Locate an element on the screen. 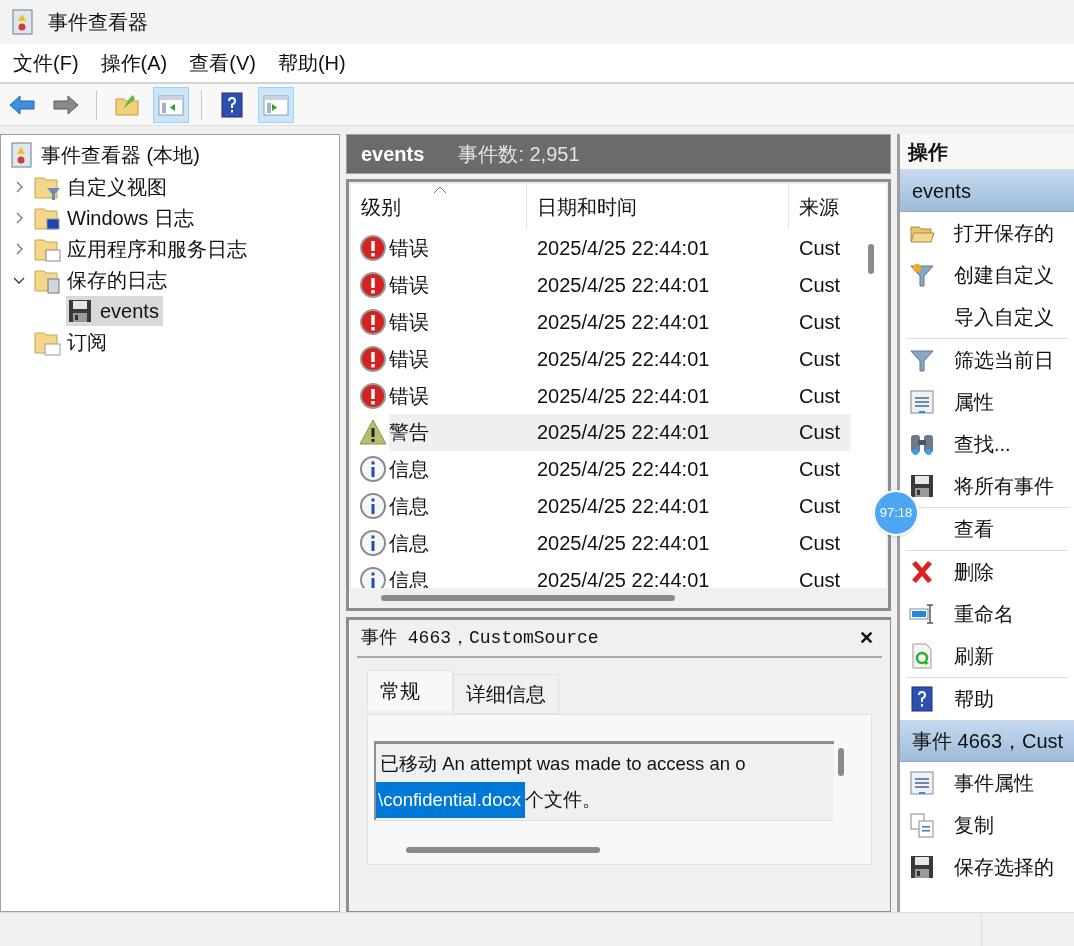 This screenshot has height=946, width=1074. warning-icon is located at coordinates (373, 432).